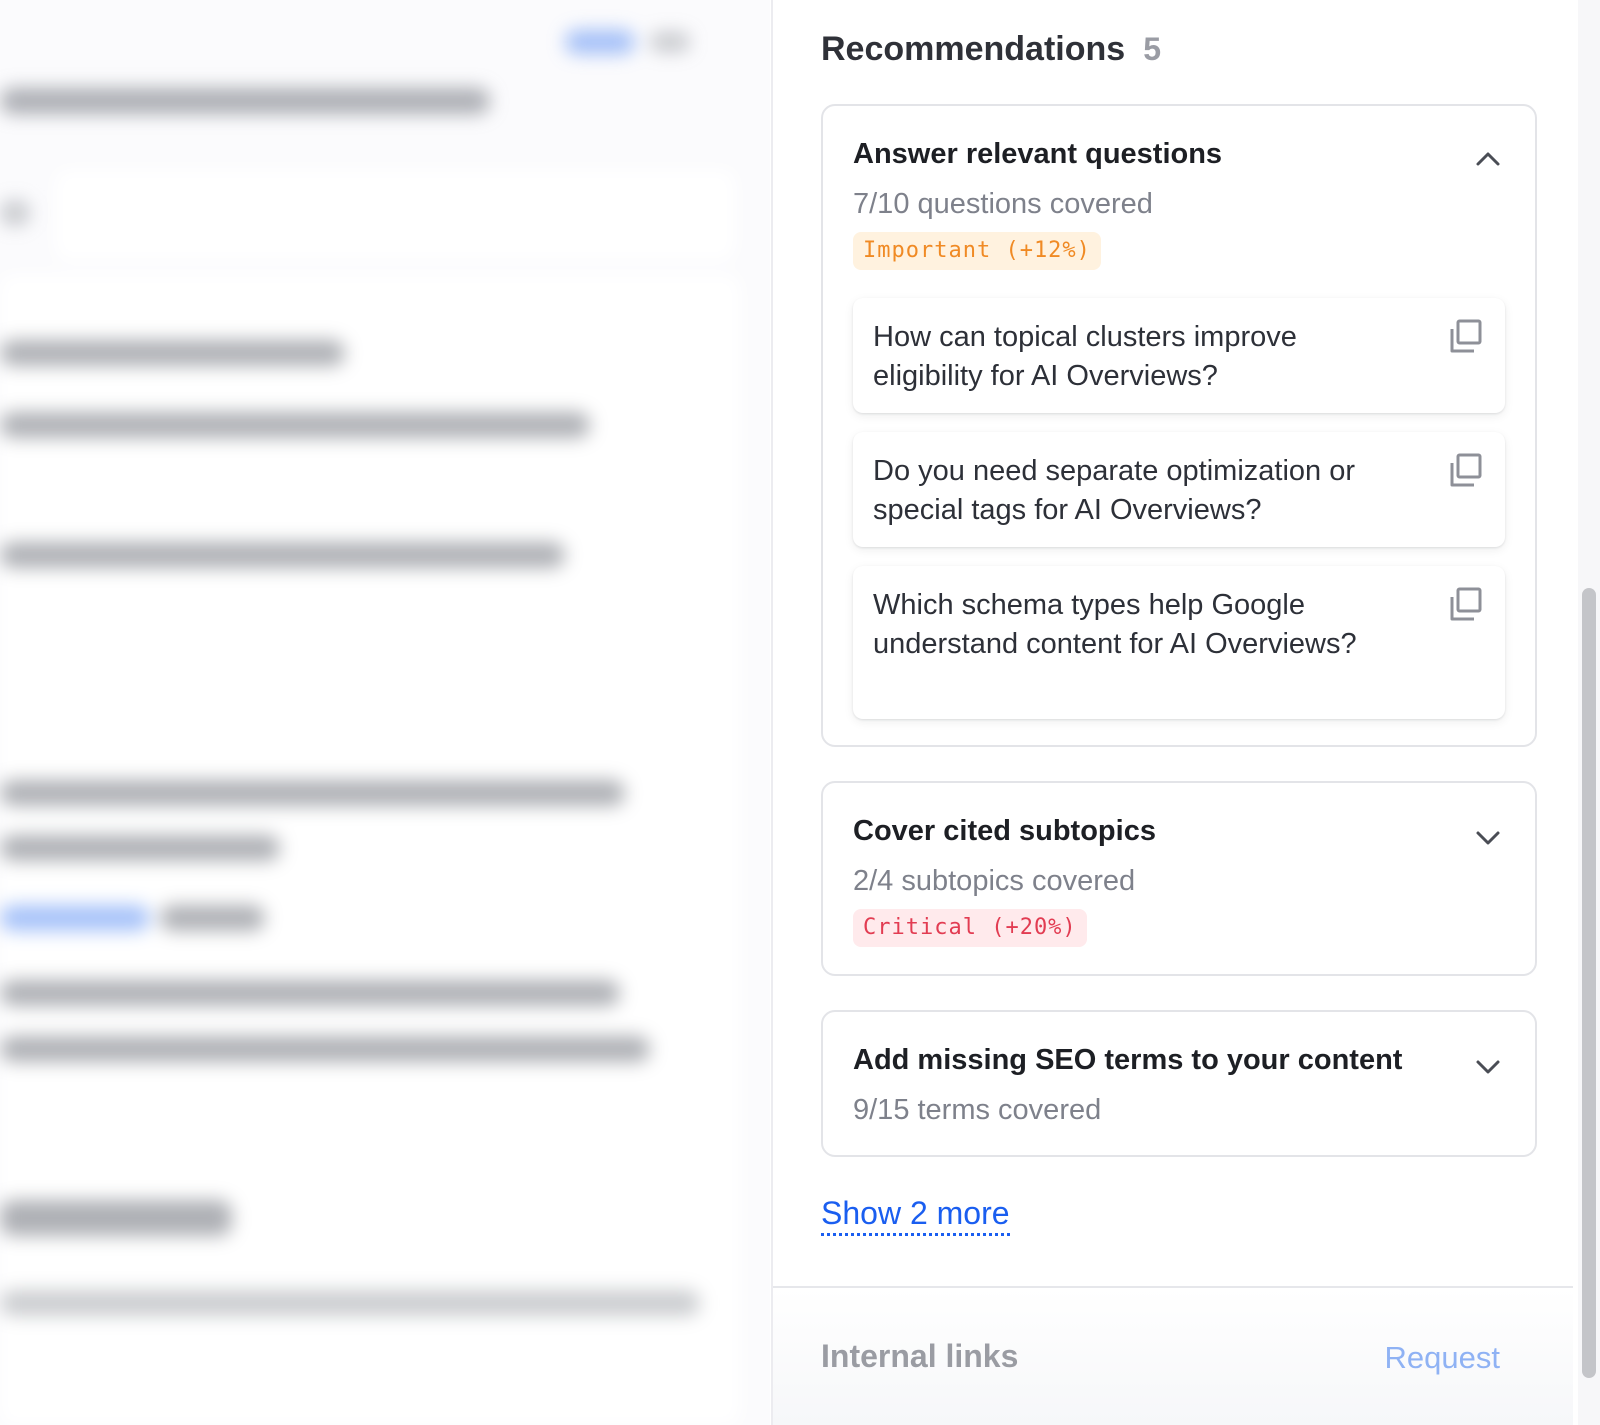 This screenshot has width=1600, height=1425. I want to click on chevron-up-icon, so click(1488, 159).